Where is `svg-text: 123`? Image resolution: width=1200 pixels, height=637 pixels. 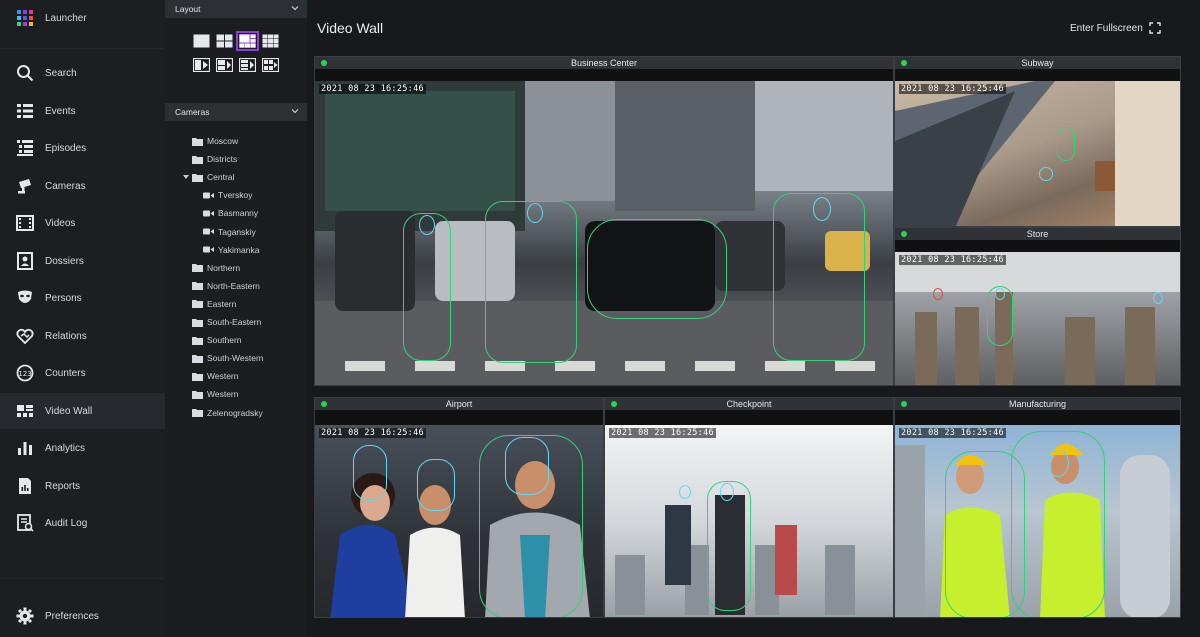 svg-text: 123 is located at coordinates (24, 374).